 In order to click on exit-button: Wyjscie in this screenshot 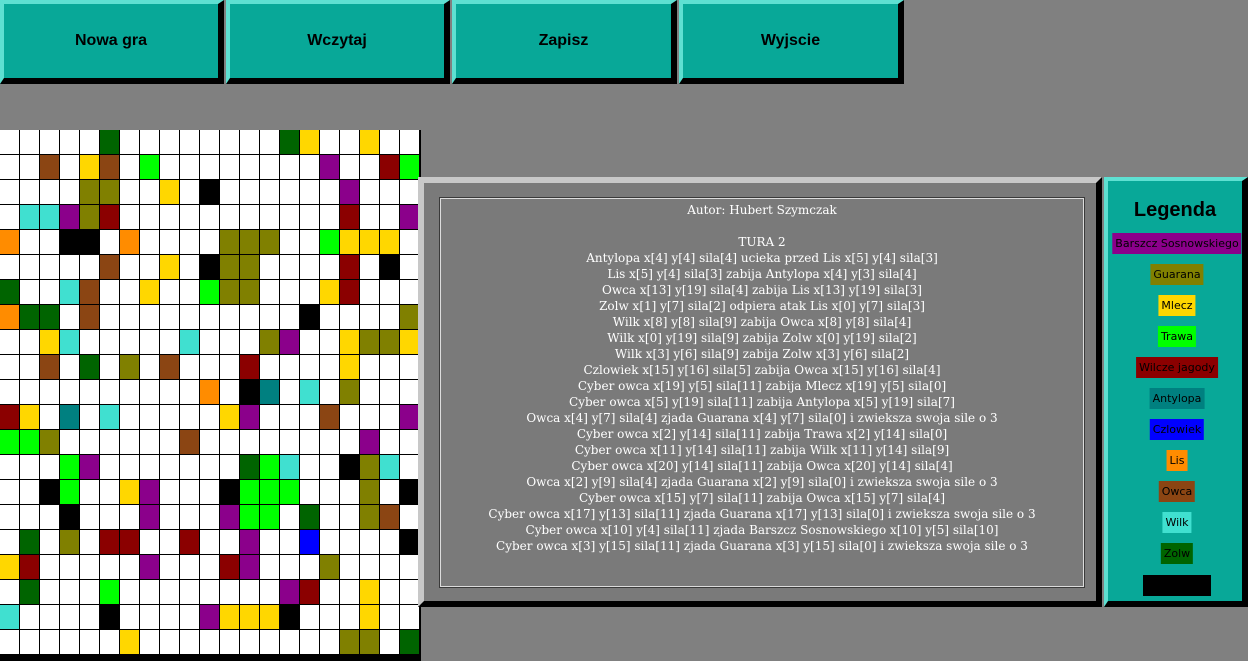, I will do `click(791, 42)`.